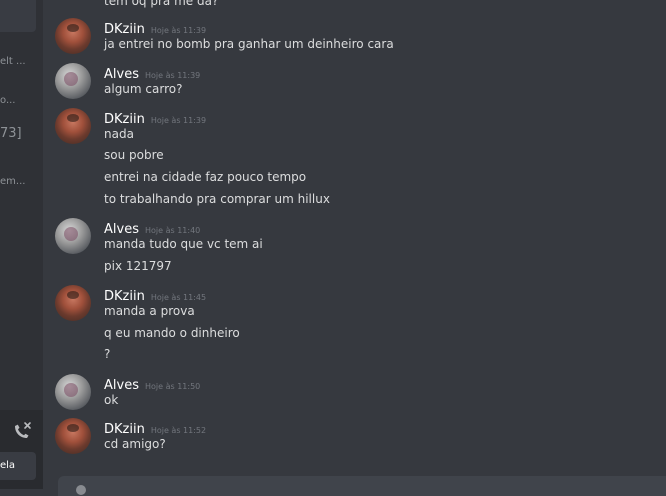 The height and width of the screenshot is (496, 666). I want to click on timestamp: Hoje às 11:50, so click(172, 386).